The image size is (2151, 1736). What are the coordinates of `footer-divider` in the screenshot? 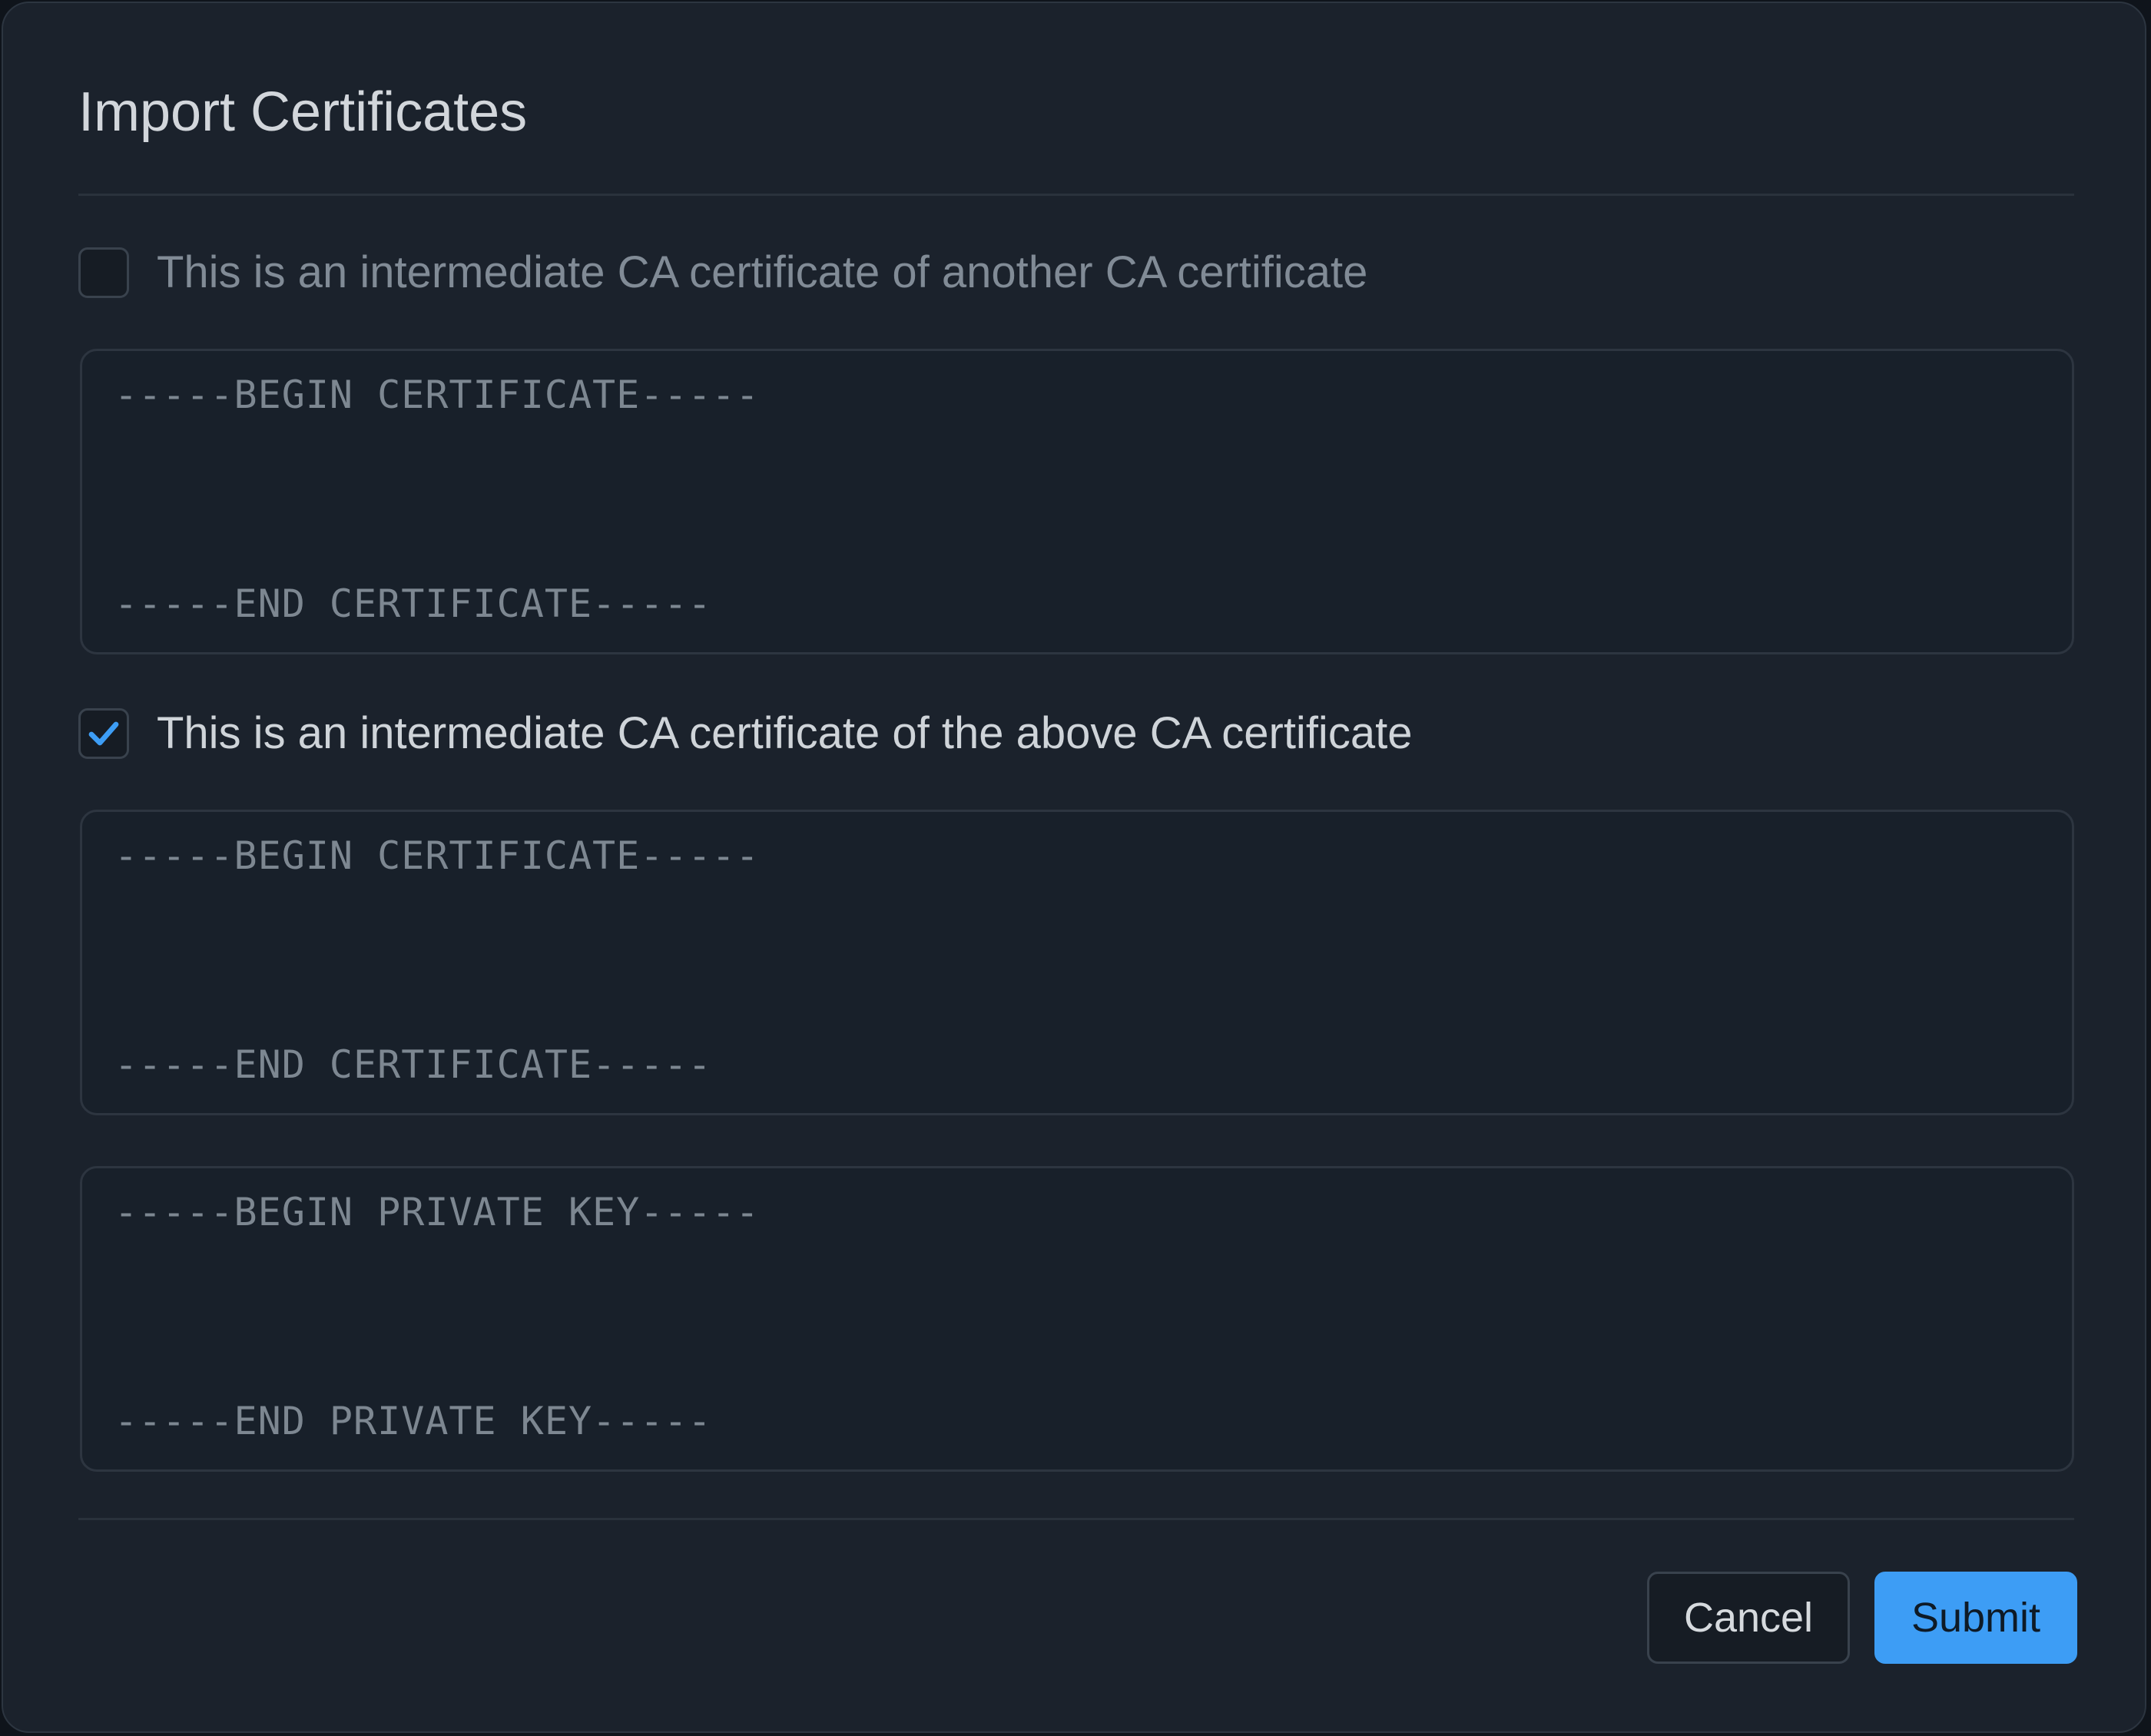 It's located at (1076, 1519).